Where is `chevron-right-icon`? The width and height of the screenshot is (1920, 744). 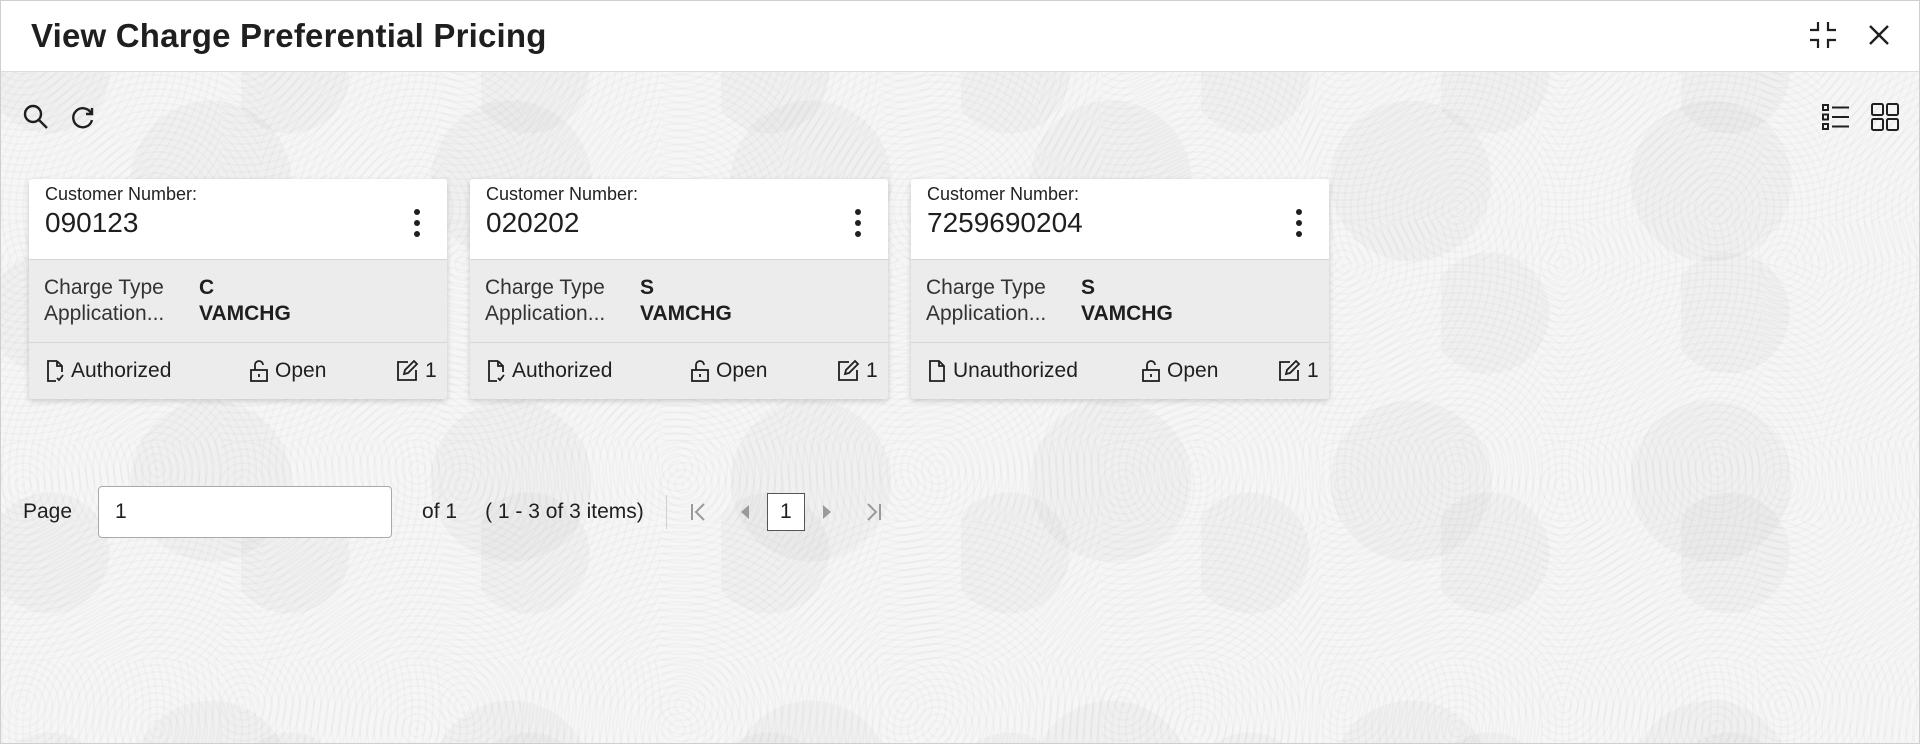 chevron-right-icon is located at coordinates (826, 512).